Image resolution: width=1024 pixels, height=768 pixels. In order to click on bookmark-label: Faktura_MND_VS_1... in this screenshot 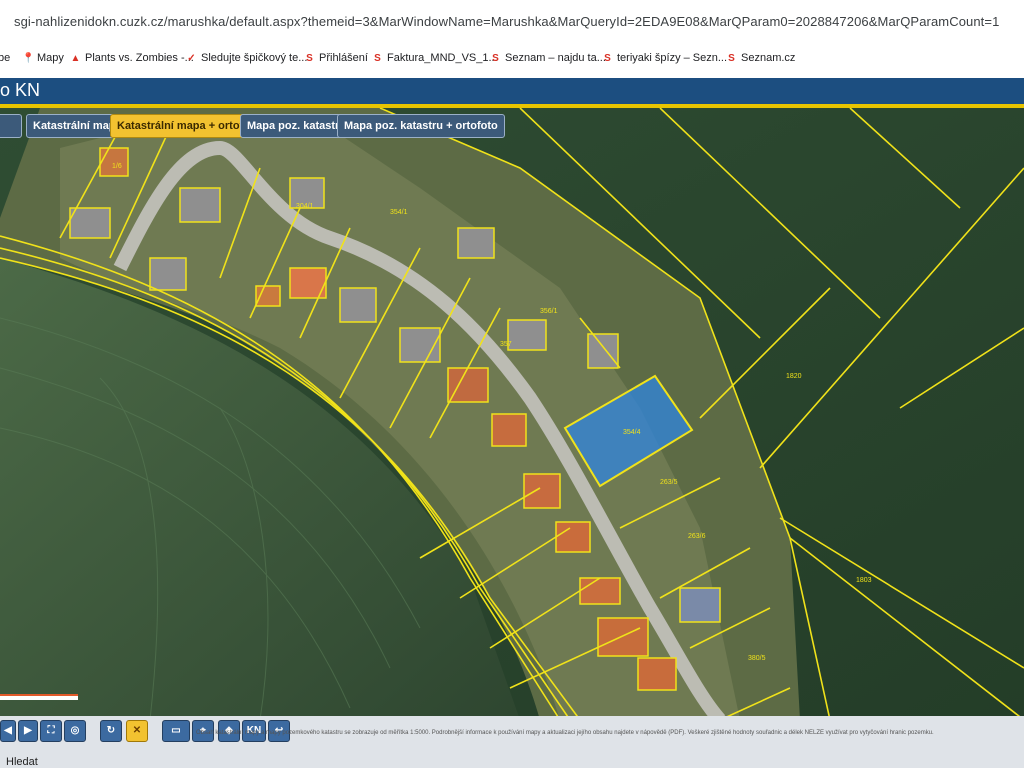, I will do `click(442, 58)`.